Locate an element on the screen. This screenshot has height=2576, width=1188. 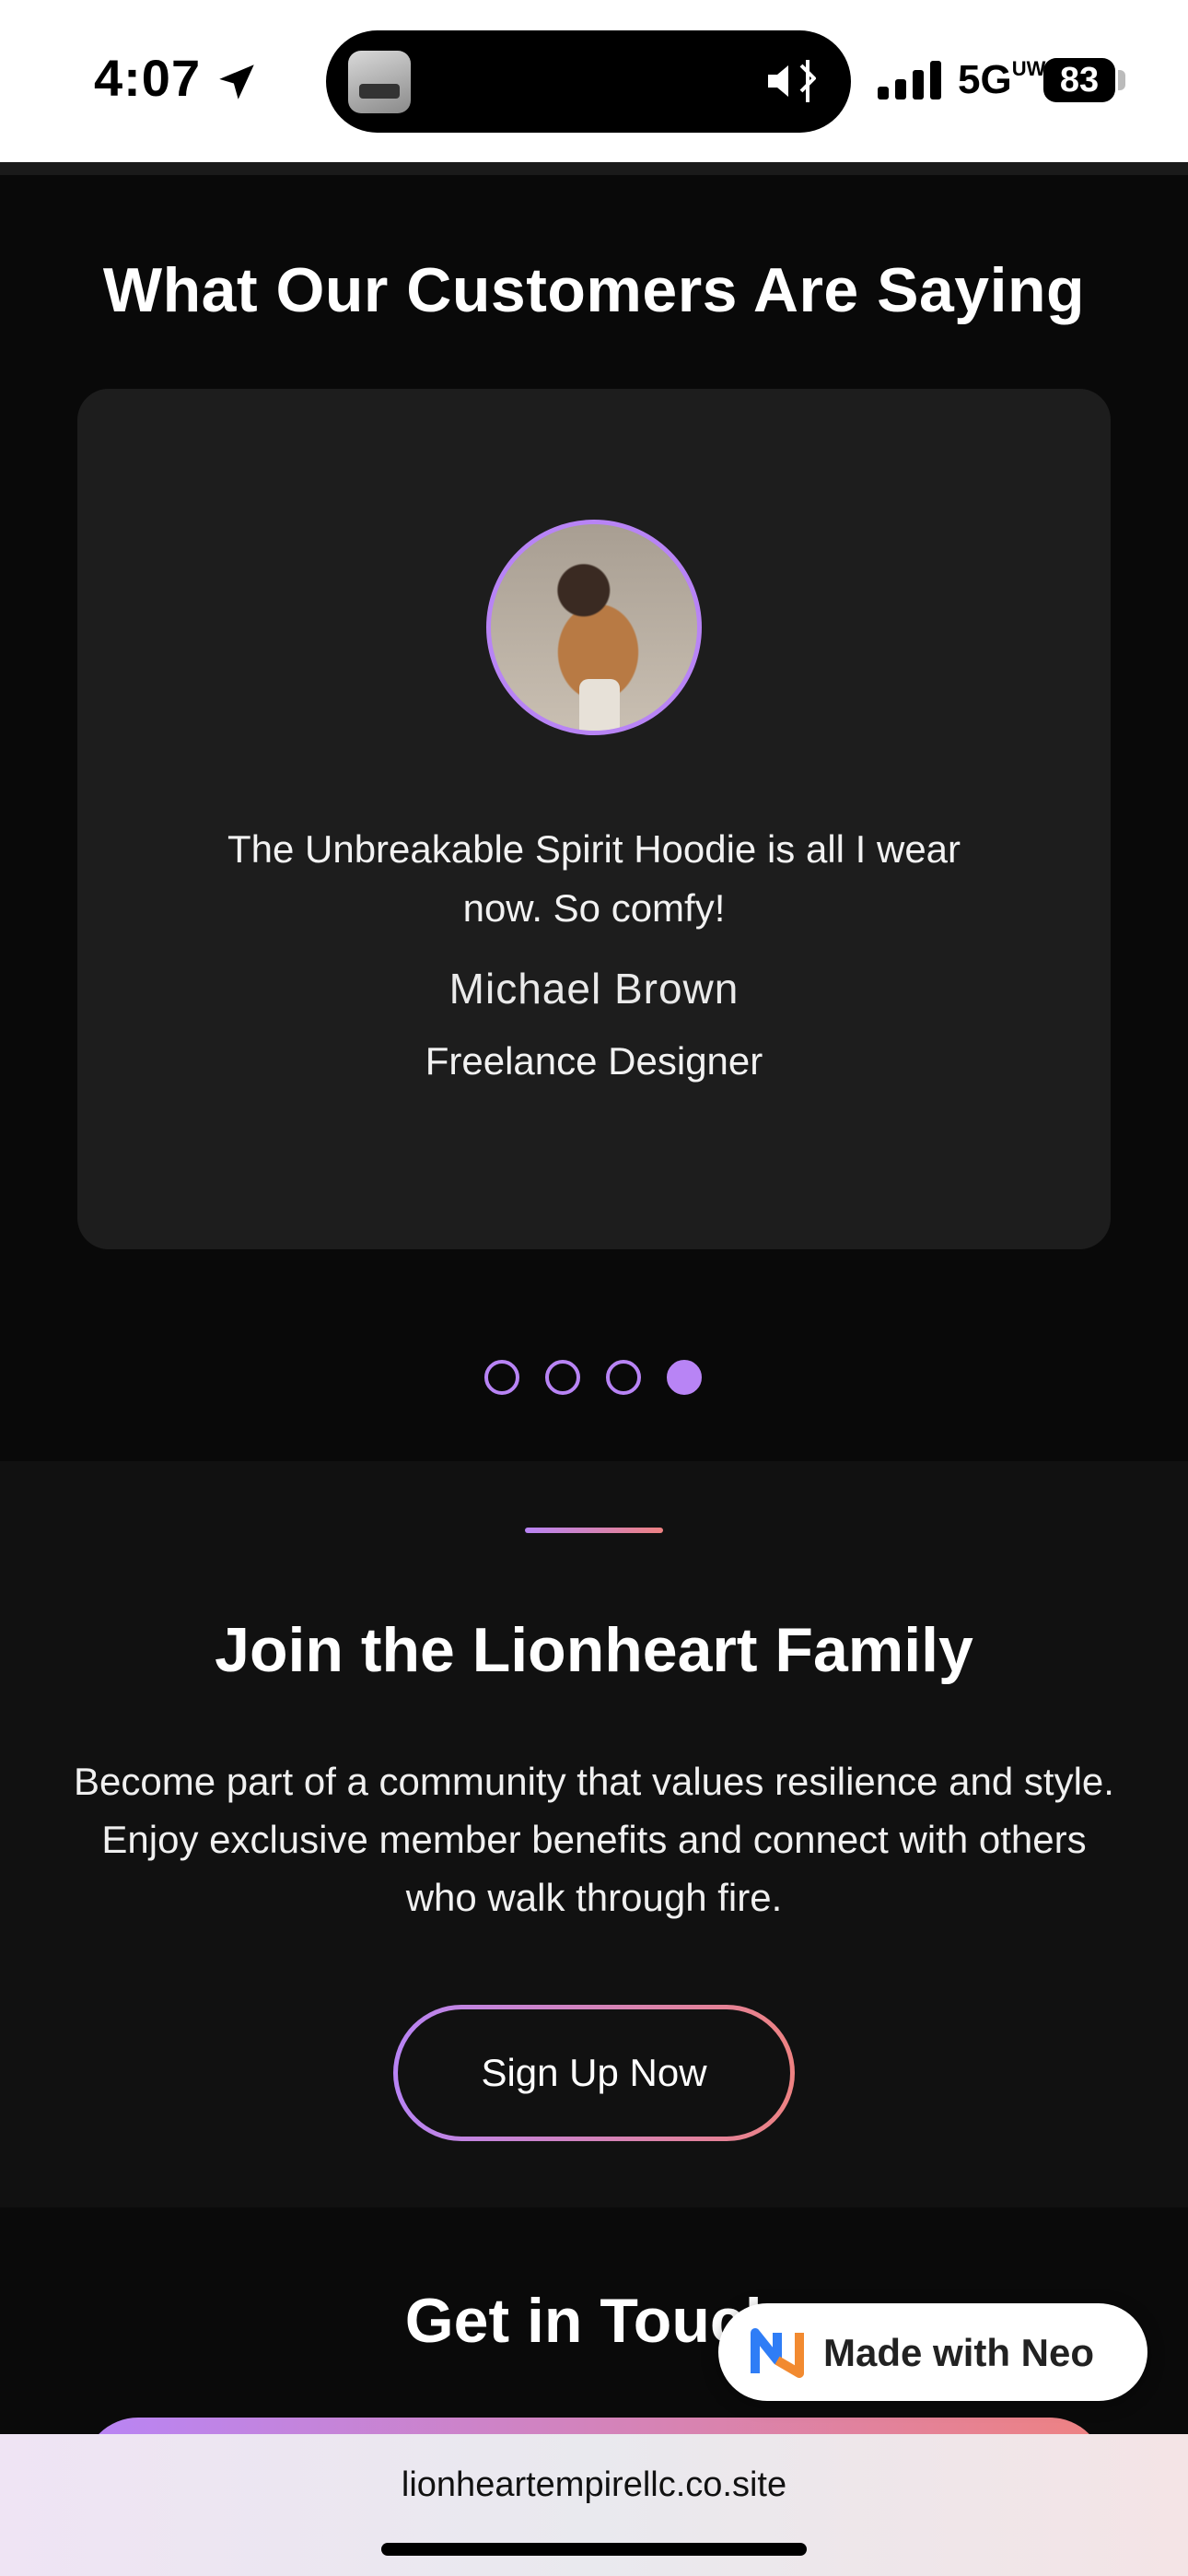
sign-up-button: Sign Up Now is located at coordinates (594, 2073).